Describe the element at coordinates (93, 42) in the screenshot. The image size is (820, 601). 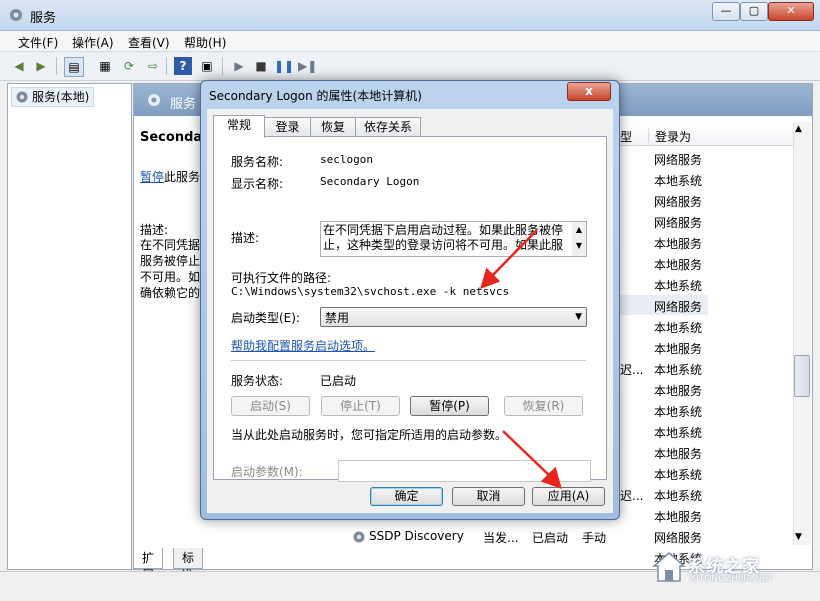
I see `menu-action: 操作(A)` at that location.